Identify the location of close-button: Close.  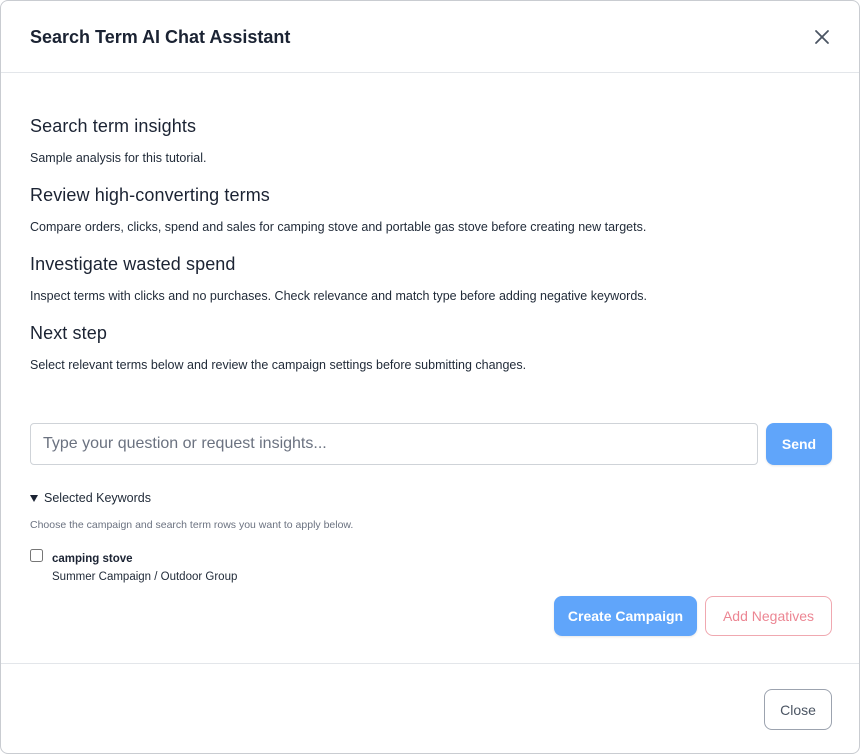
(798, 709).